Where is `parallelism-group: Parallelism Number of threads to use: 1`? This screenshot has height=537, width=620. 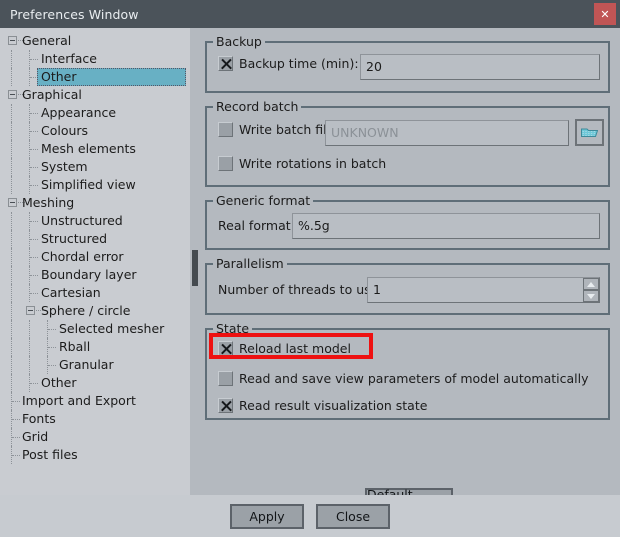
parallelism-group: Parallelism Number of threads to use: 1 is located at coordinates (407, 285).